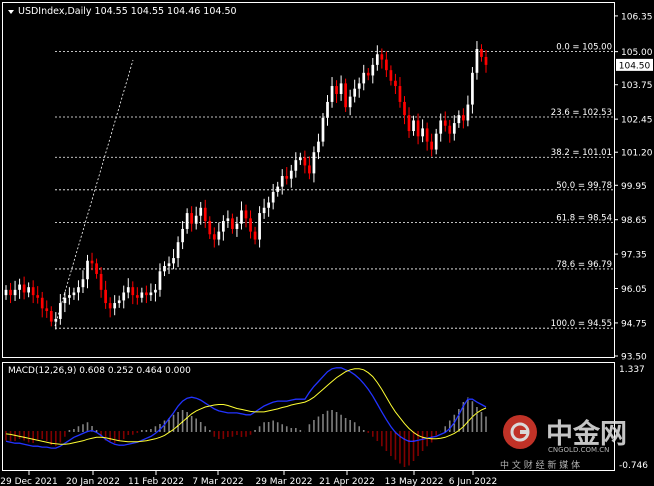 The width and height of the screenshot is (654, 486). Describe the element at coordinates (637, 154) in the screenshot. I see `price-tick-label: 101.20` at that location.